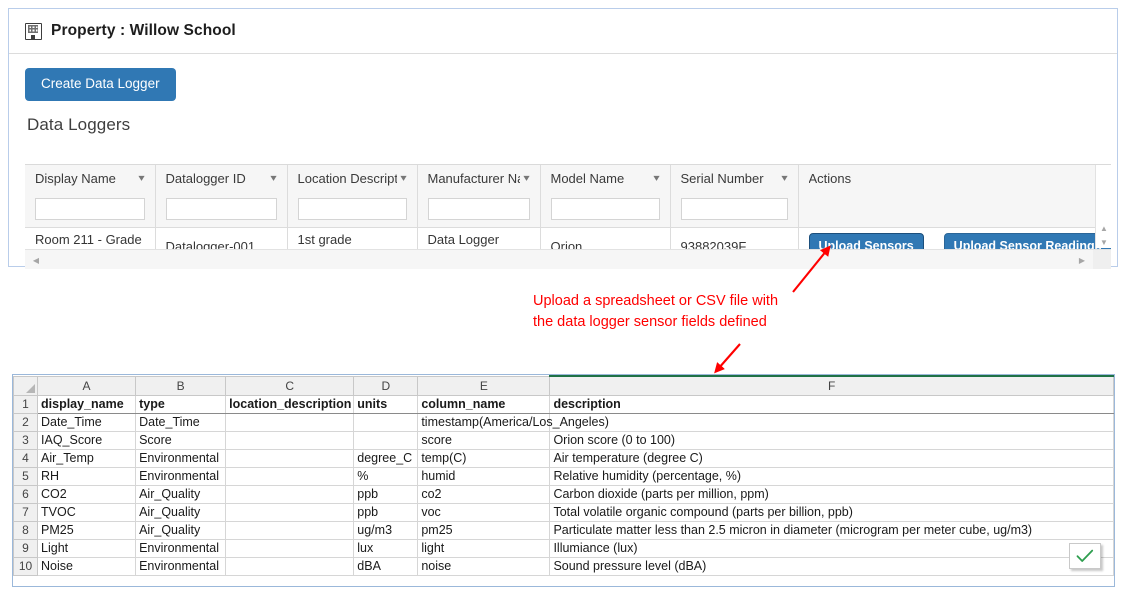 The width and height of the screenshot is (1127, 595). Describe the element at coordinates (181, 422) in the screenshot. I see `cell-b2: Date_Time` at that location.